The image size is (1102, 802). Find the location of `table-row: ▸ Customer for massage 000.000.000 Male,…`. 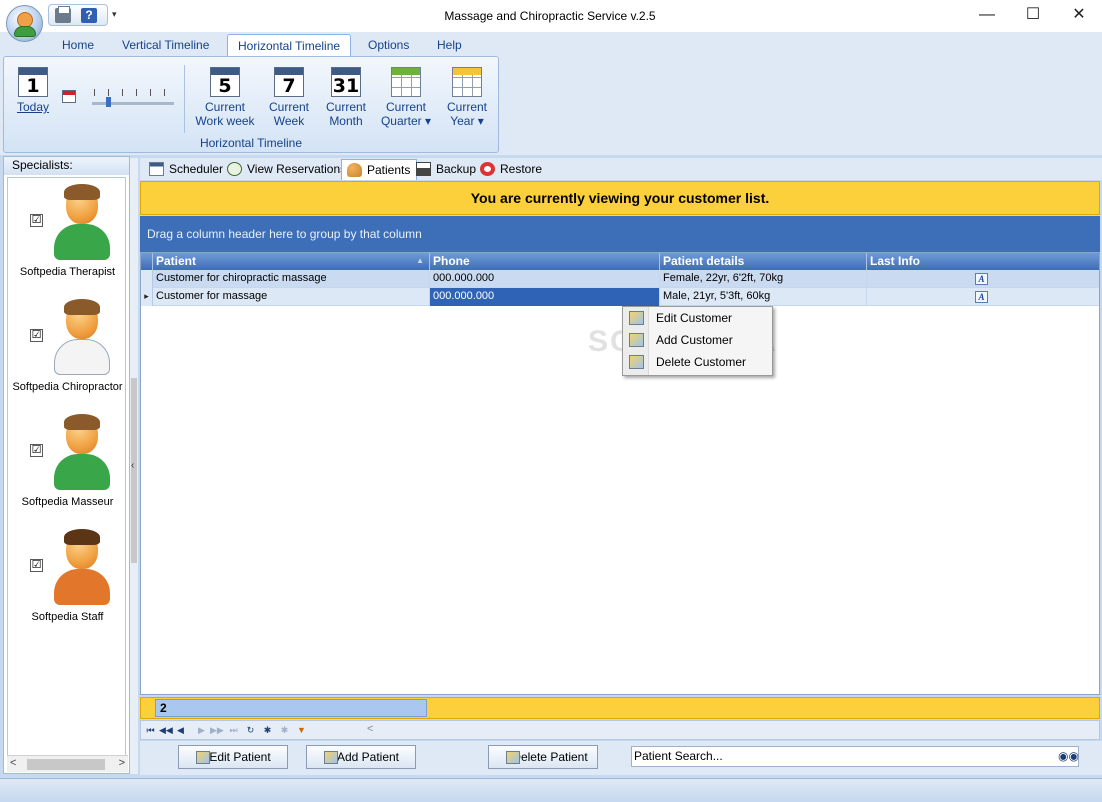

table-row: ▸ Customer for massage 000.000.000 Male,… is located at coordinates (620, 297).